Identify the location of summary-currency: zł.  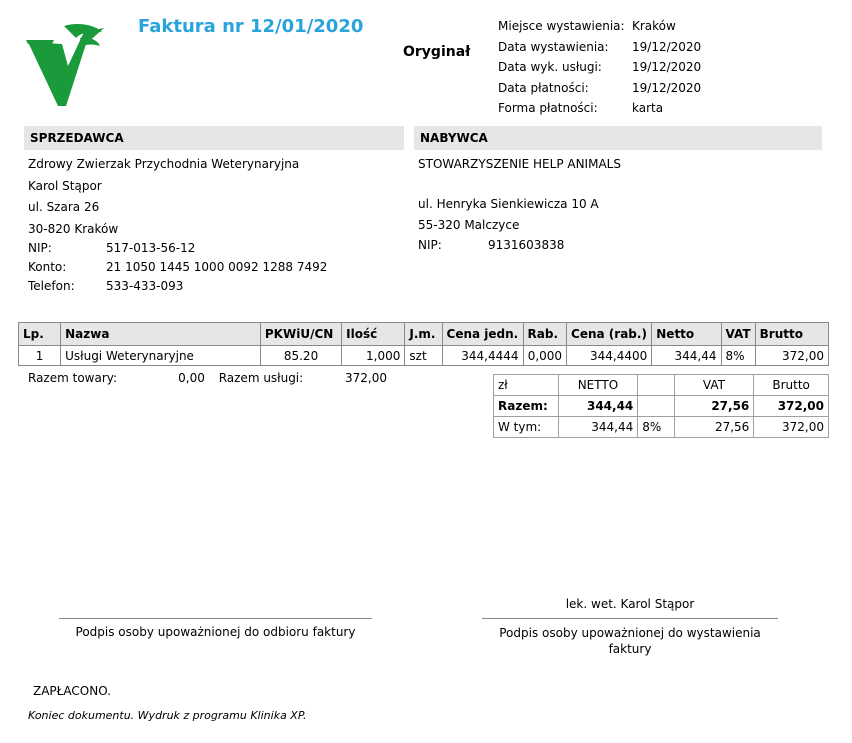
(526, 385).